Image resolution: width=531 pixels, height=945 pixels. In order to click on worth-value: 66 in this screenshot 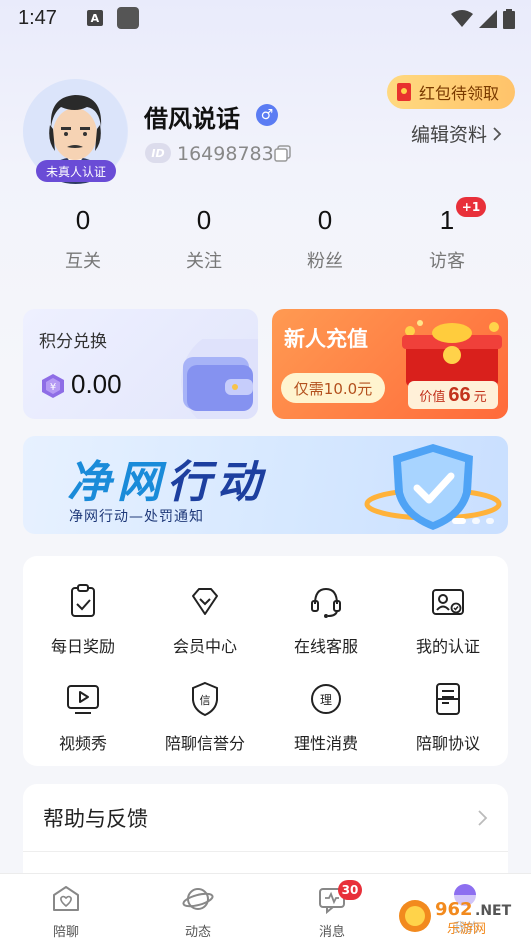, I will do `click(459, 394)`.